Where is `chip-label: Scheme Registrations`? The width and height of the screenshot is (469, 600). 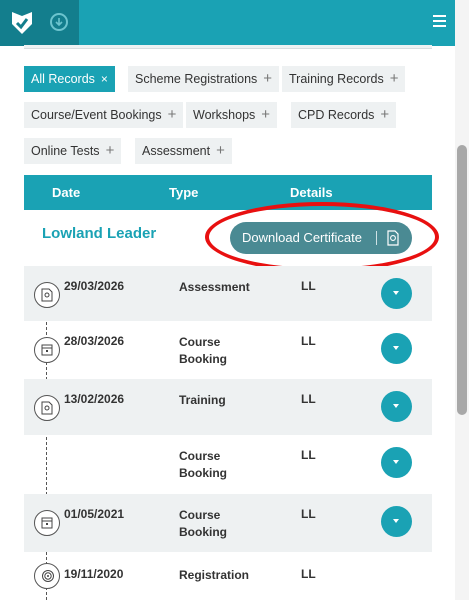 chip-label: Scheme Registrations is located at coordinates (196, 79).